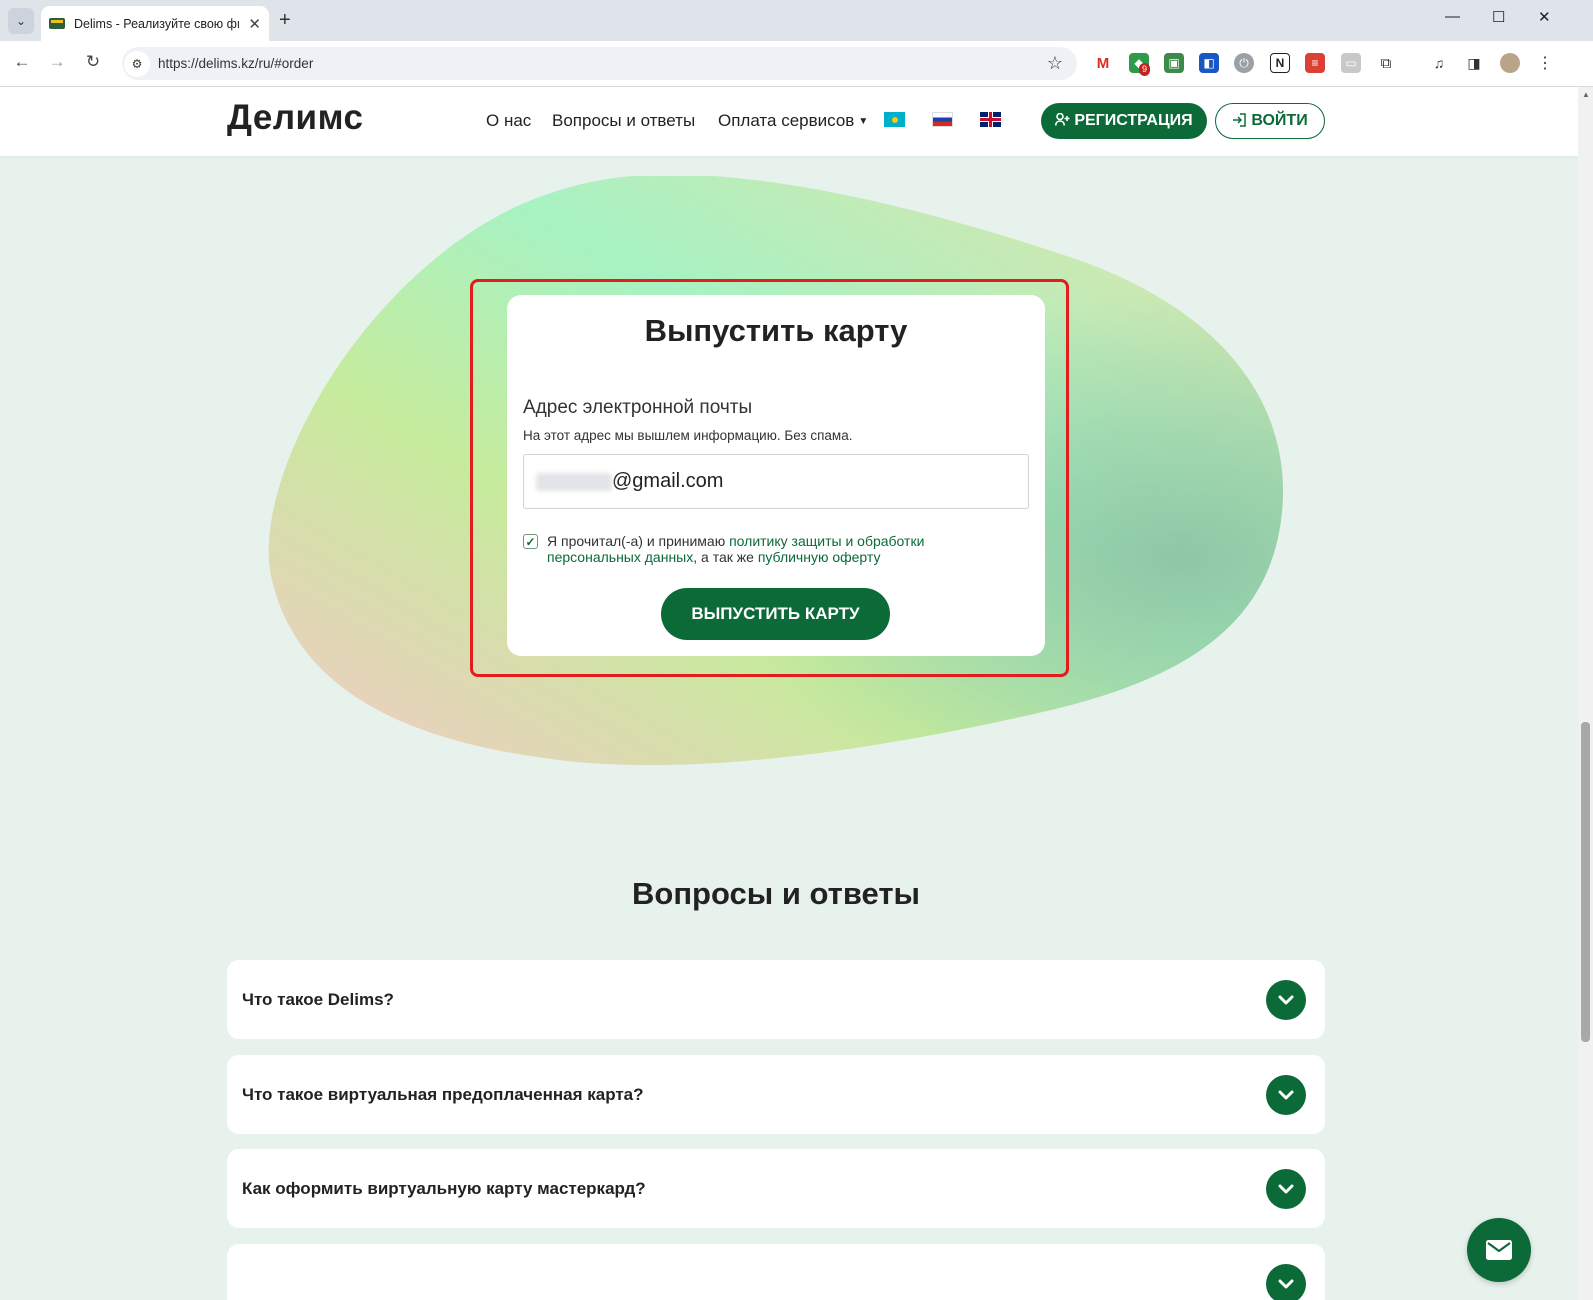 The image size is (1593, 1300). Describe the element at coordinates (1239, 121) in the screenshot. I see `login-icon` at that location.